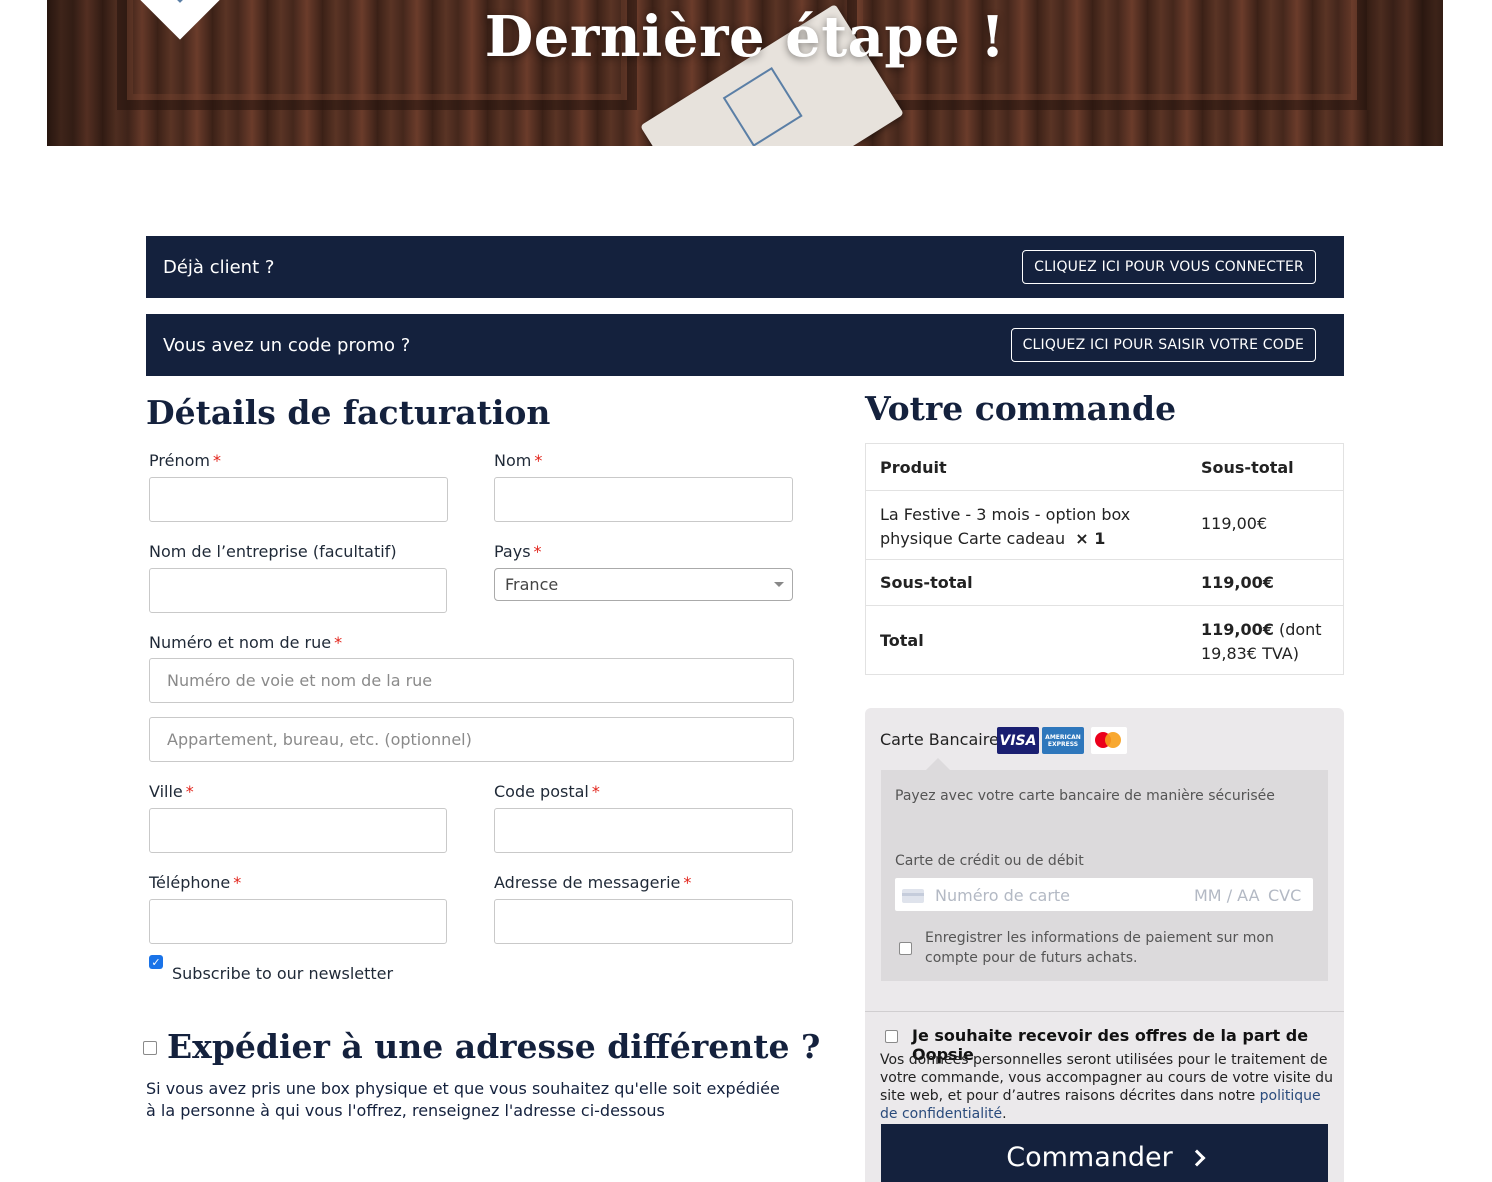 The width and height of the screenshot is (1492, 1182). What do you see at coordinates (989, 861) in the screenshot?
I see `card-field-label: Carte de crédit ou de débit` at bounding box center [989, 861].